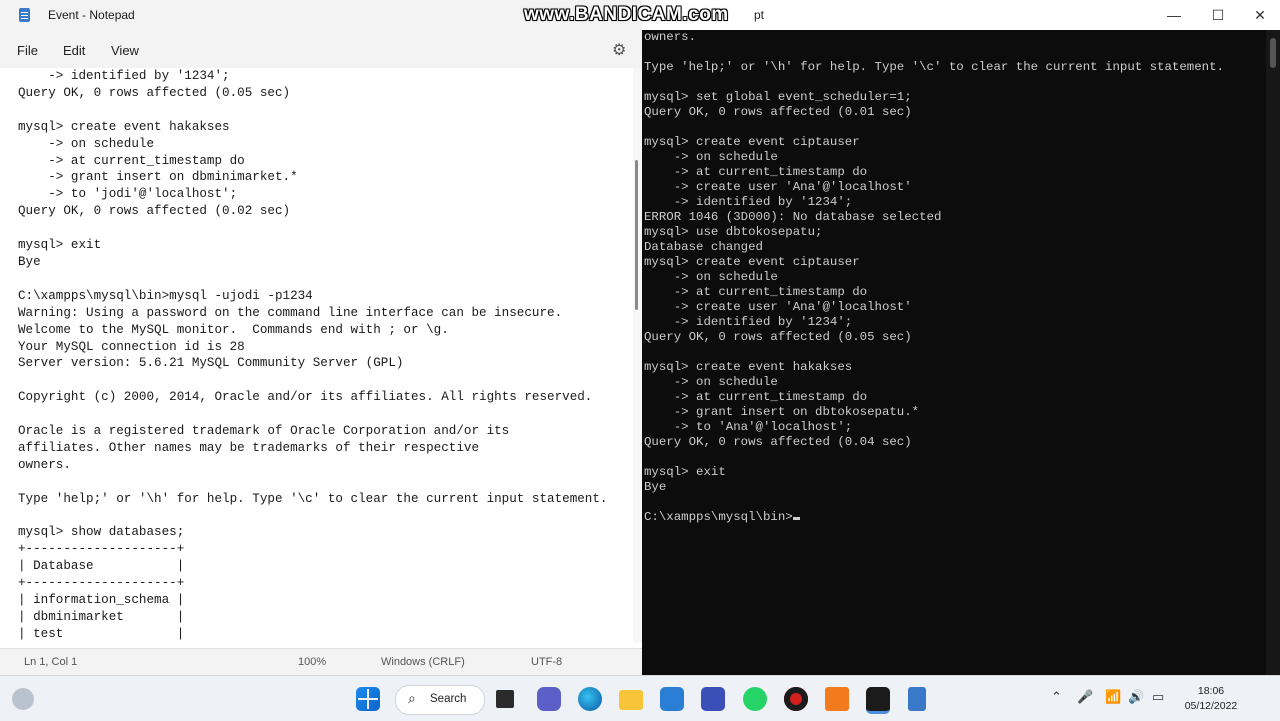 Image resolution: width=1280 pixels, height=721 pixels. What do you see at coordinates (917, 699) in the screenshot?
I see `notepad-taskbar-icon` at bounding box center [917, 699].